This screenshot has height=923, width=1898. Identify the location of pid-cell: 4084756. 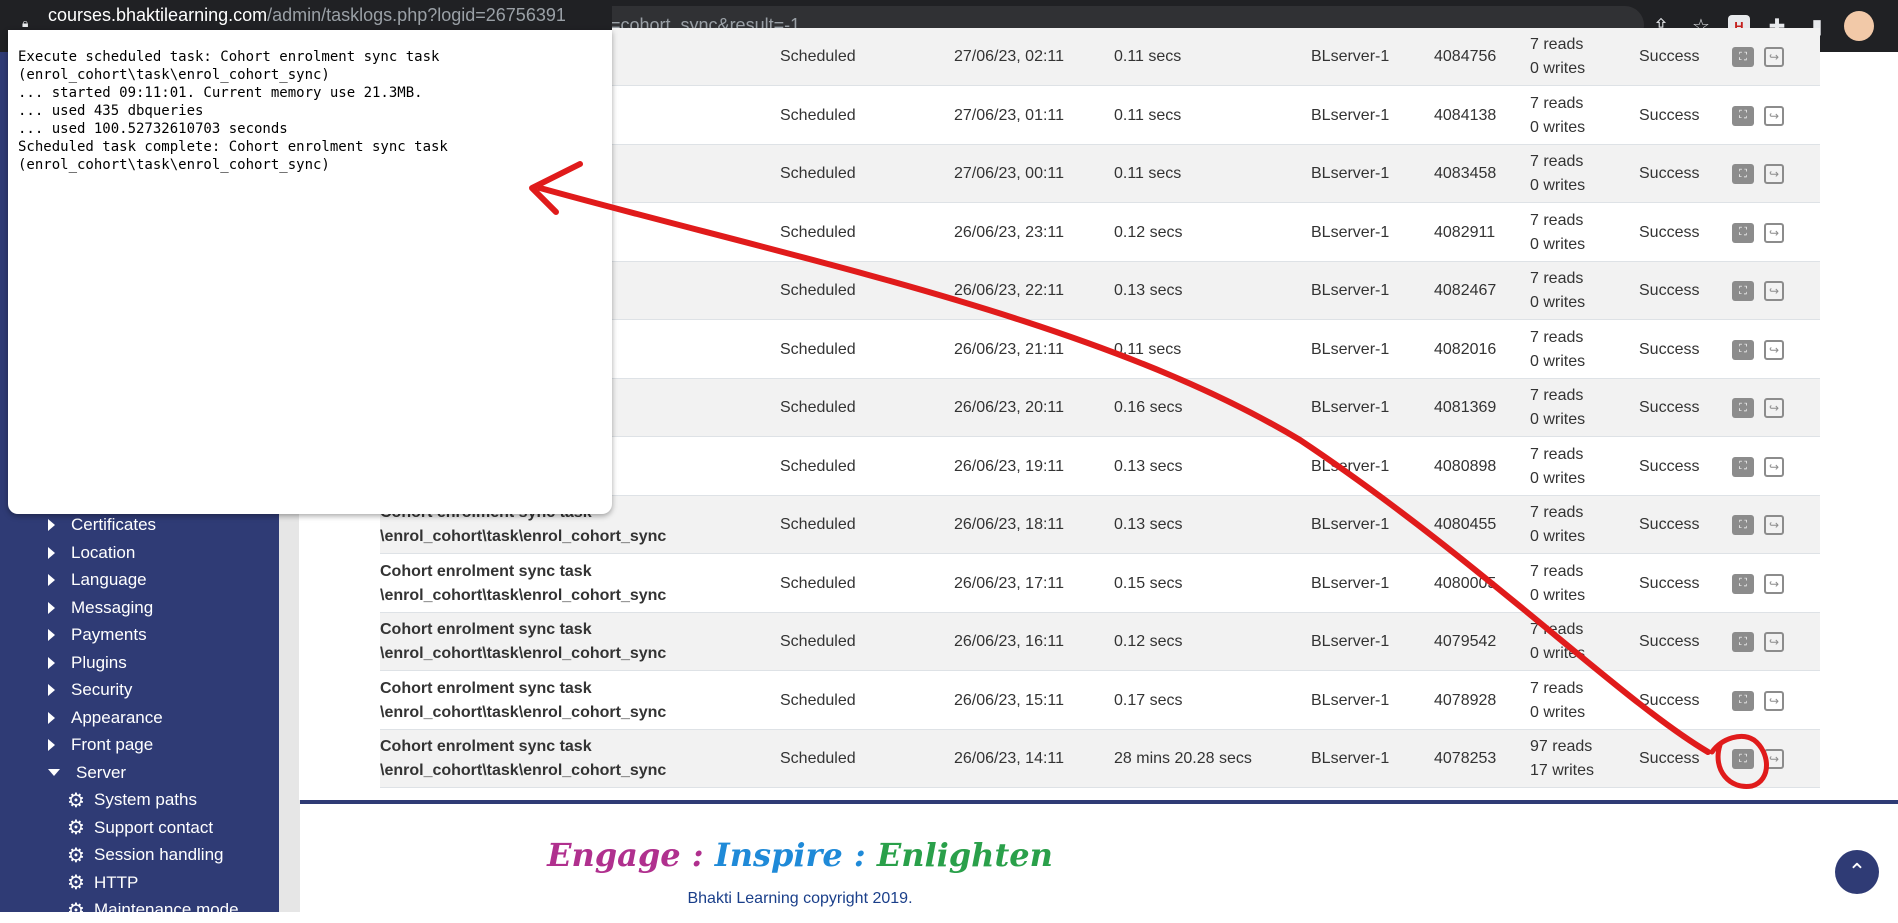
(1465, 56).